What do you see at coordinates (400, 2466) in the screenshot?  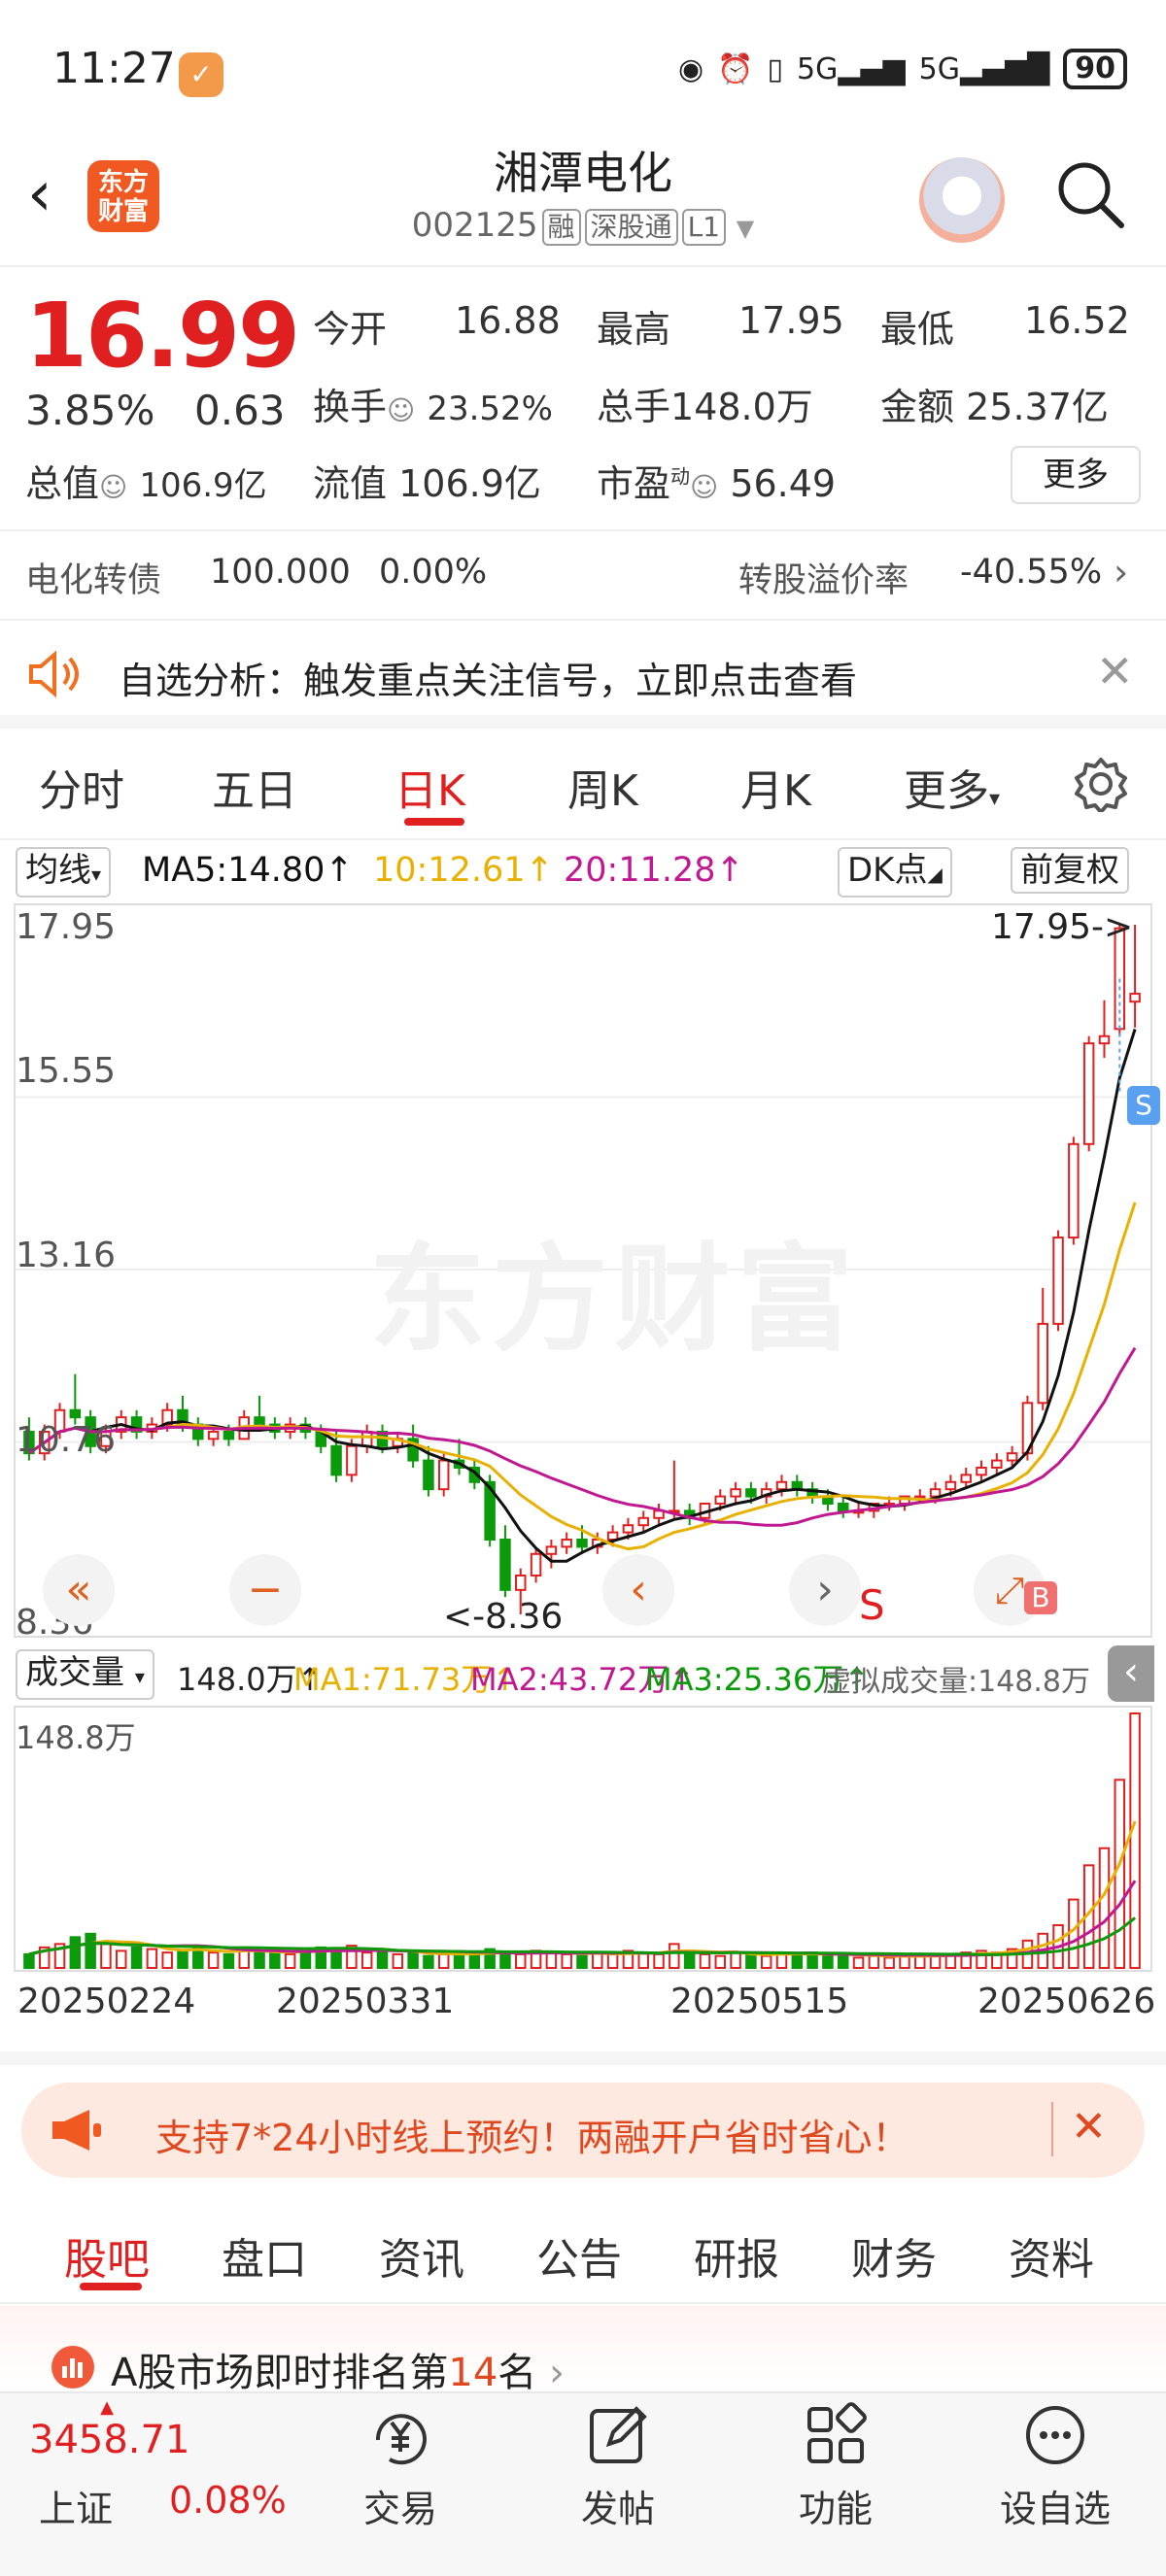 I see `nav-trade: 交易` at bounding box center [400, 2466].